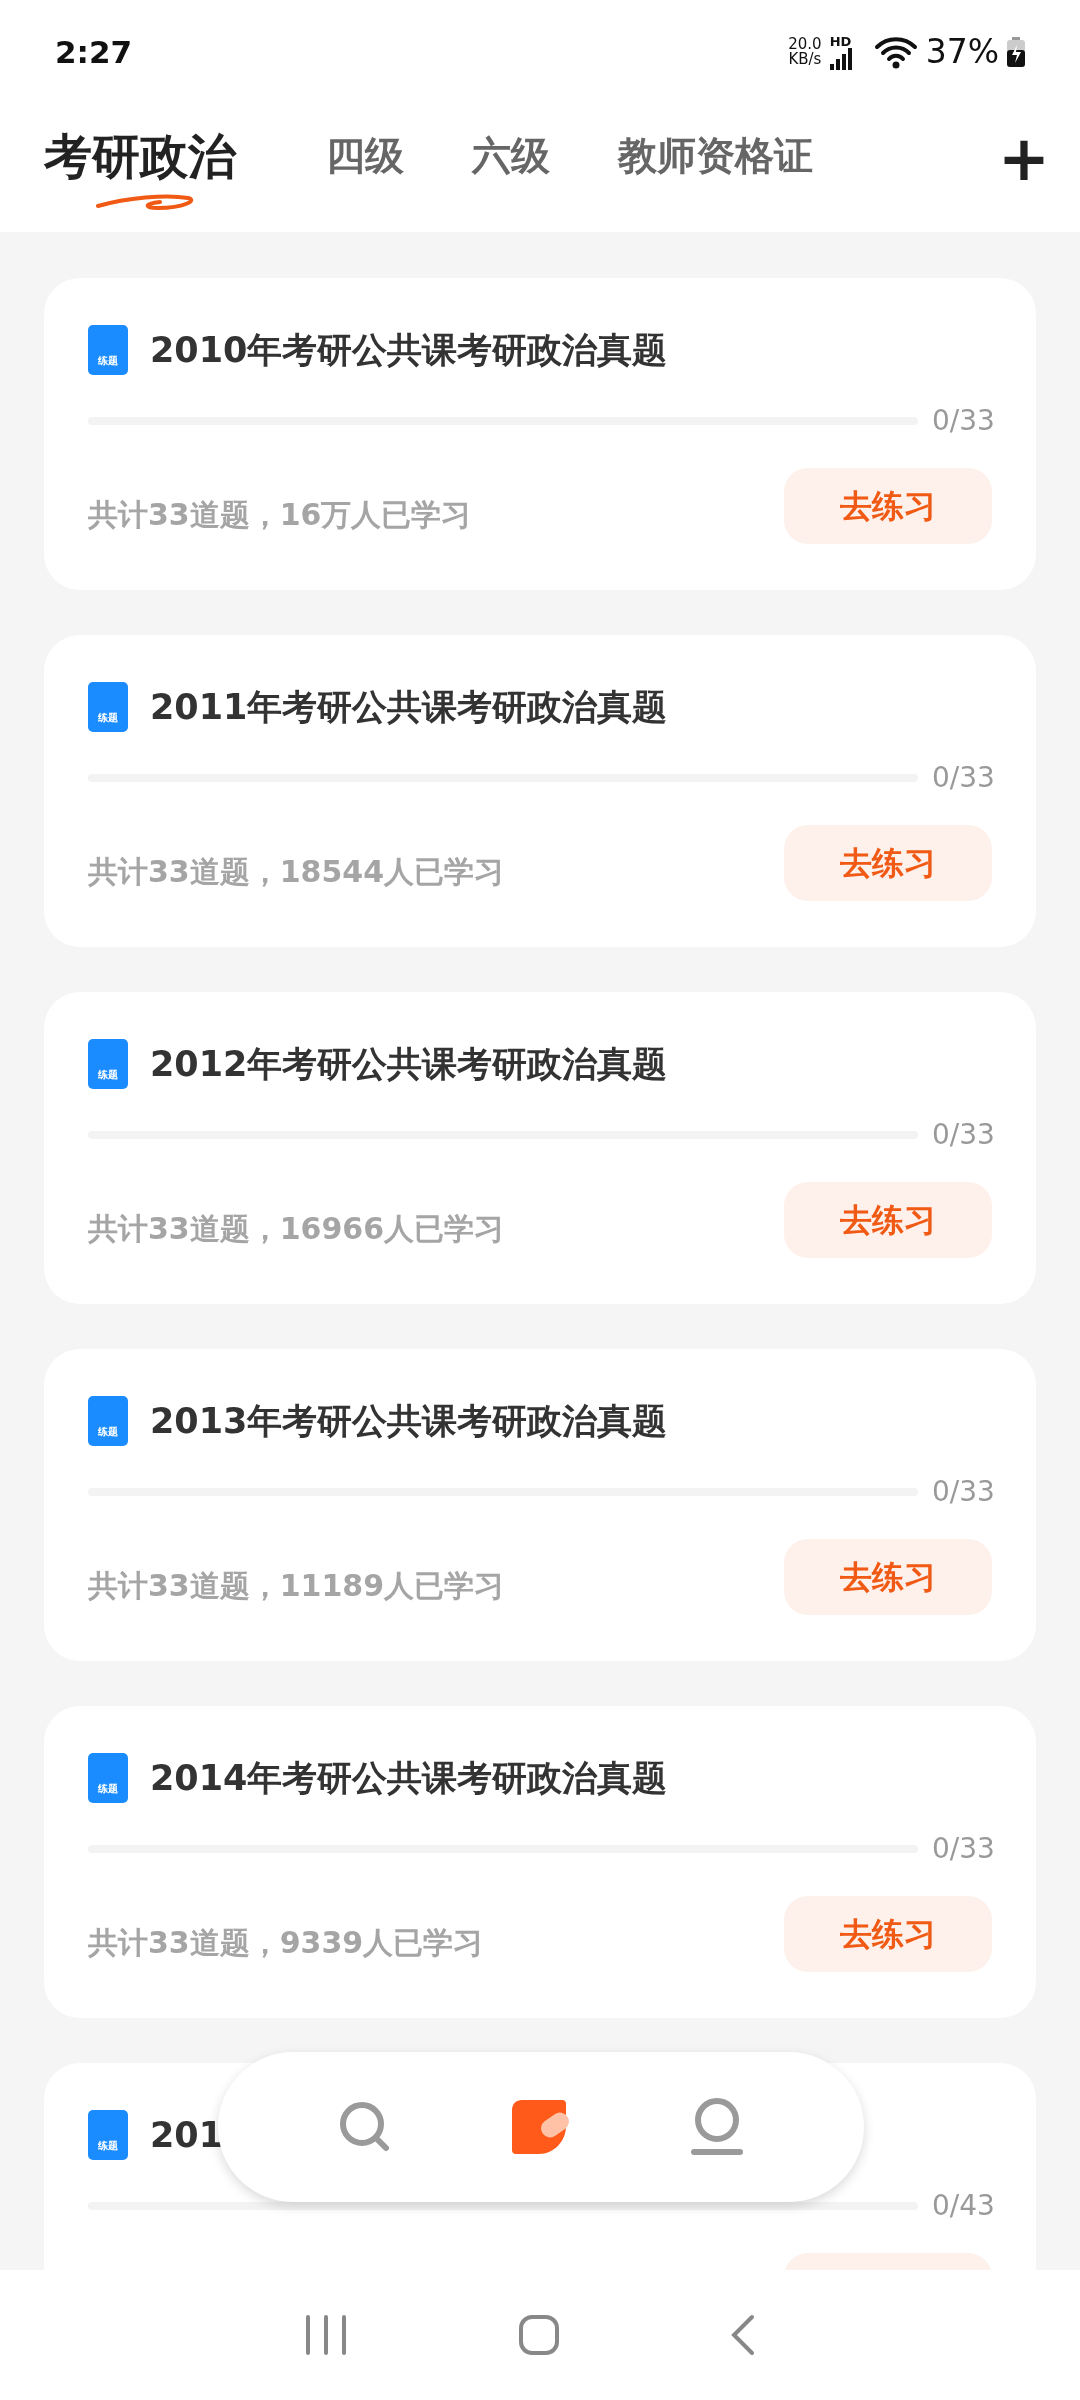 The width and height of the screenshot is (1080, 2400). What do you see at coordinates (962, 52) in the screenshot?
I see `battery-percent: 37%` at bounding box center [962, 52].